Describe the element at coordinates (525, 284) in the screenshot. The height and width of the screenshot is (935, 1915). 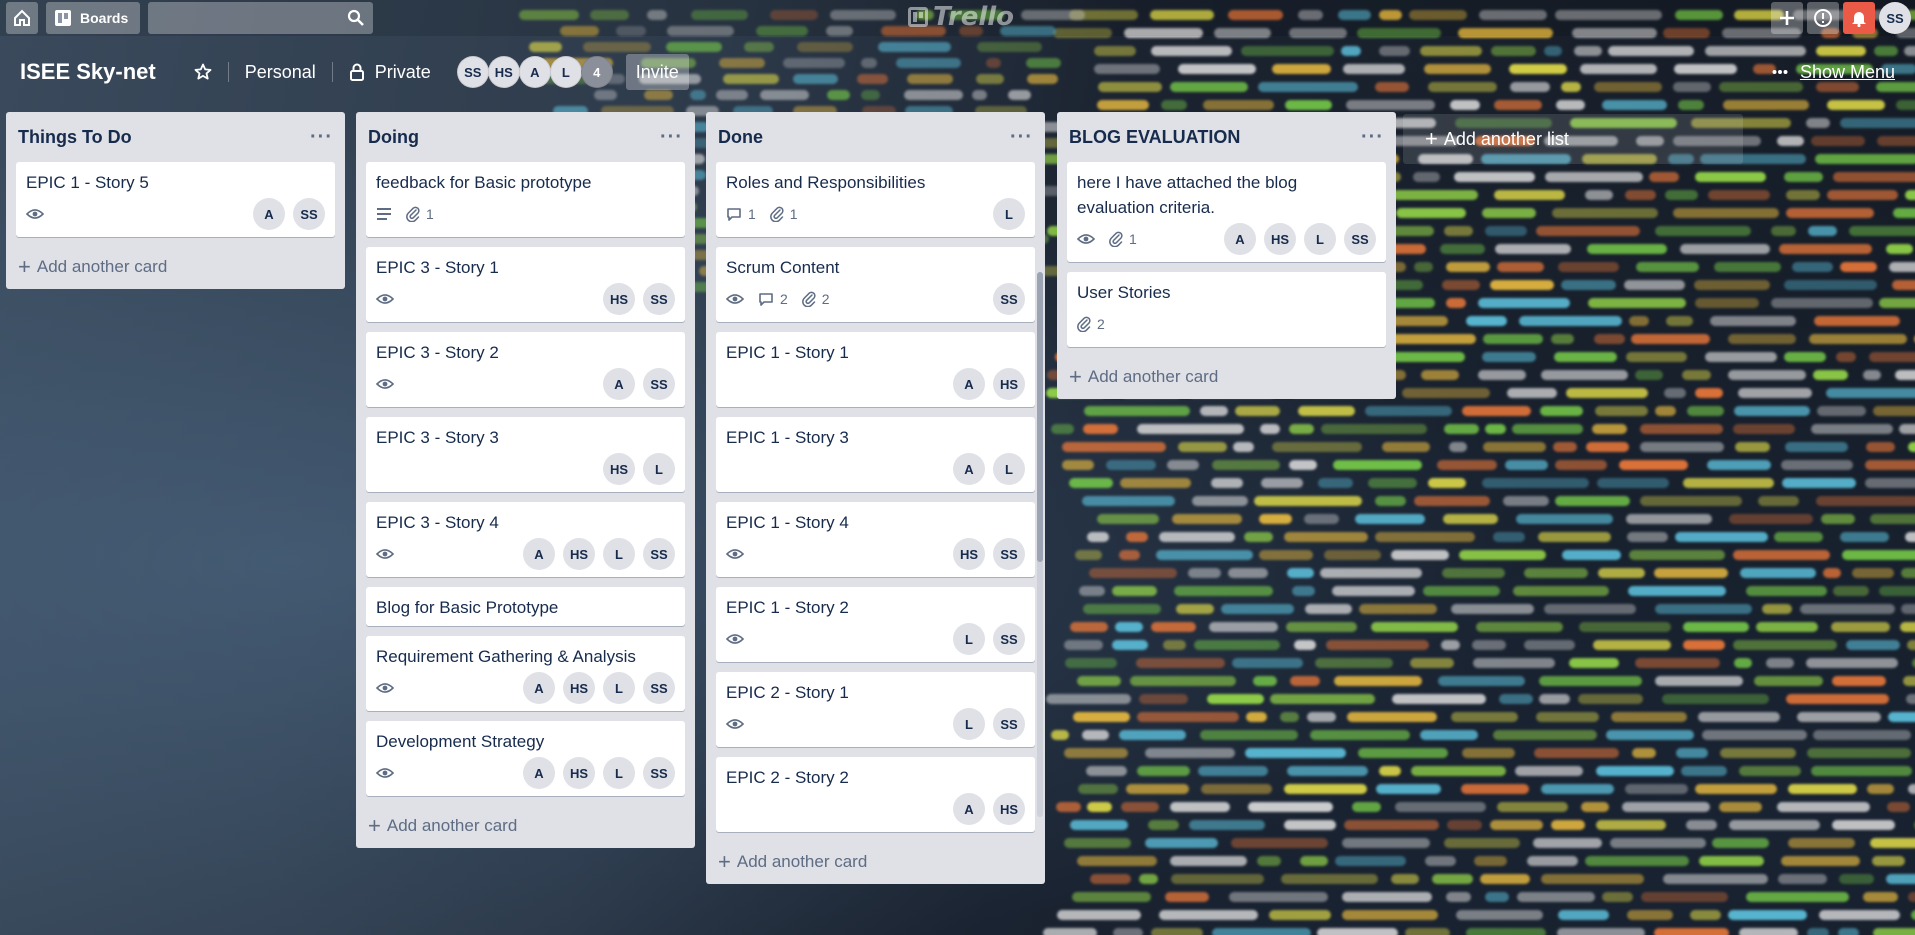
I see `card: EPIC 3 - Story 1 HS SS` at that location.